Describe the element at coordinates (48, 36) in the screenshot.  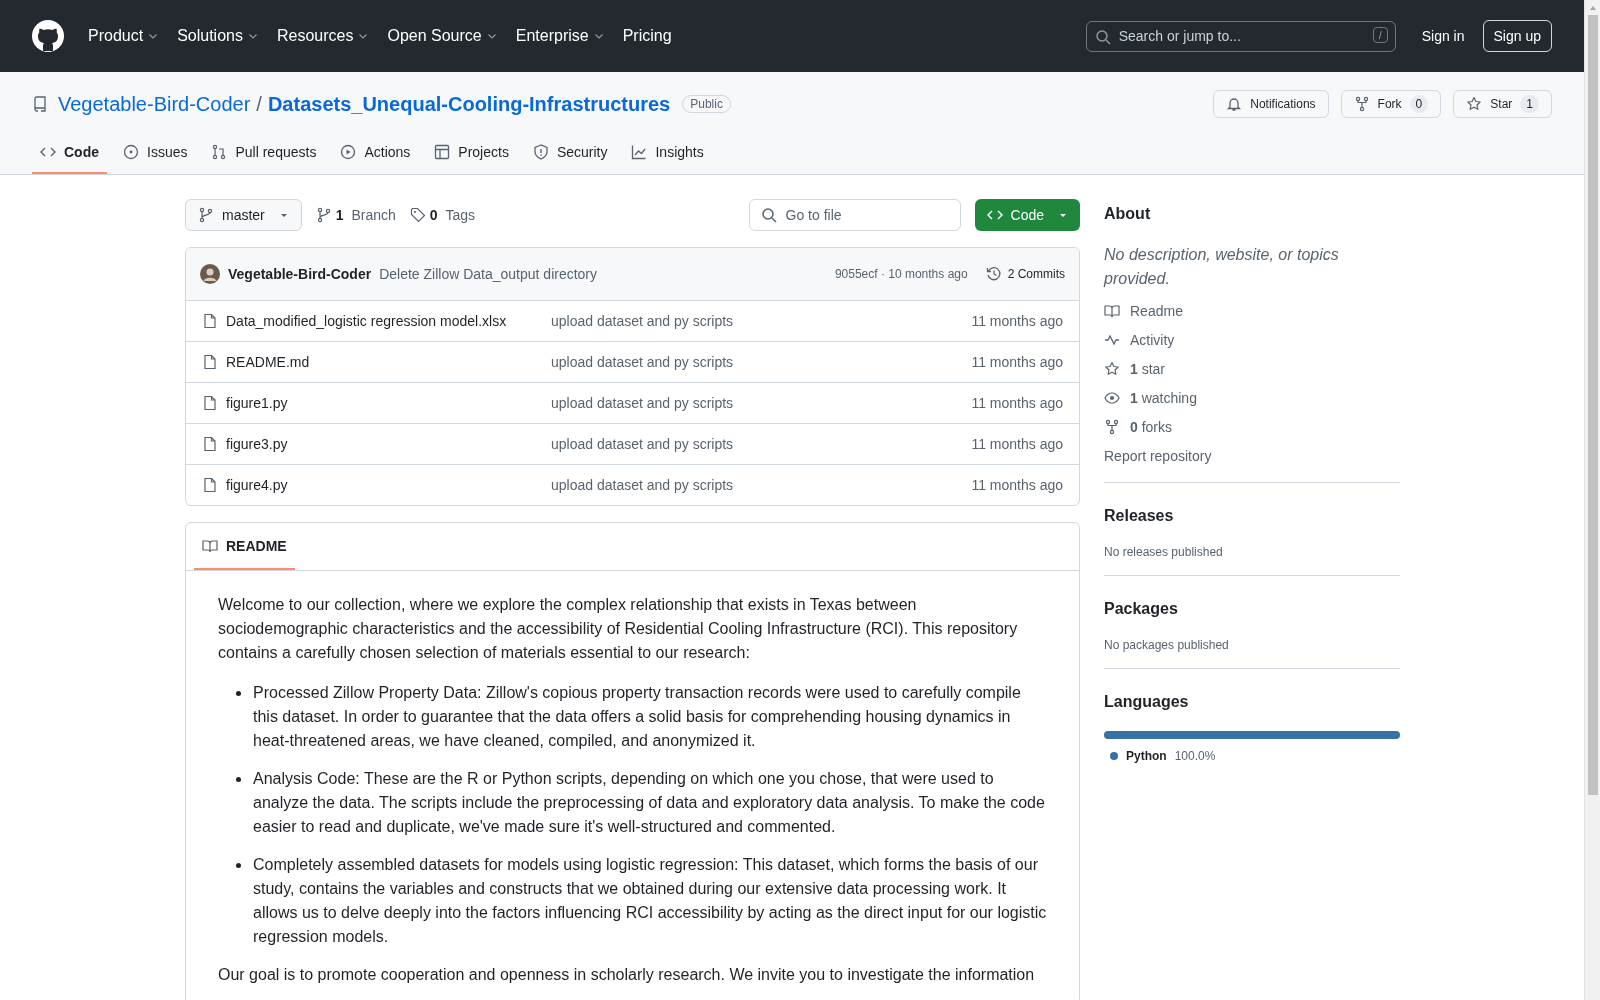
I see `octocat-logo-icon` at that location.